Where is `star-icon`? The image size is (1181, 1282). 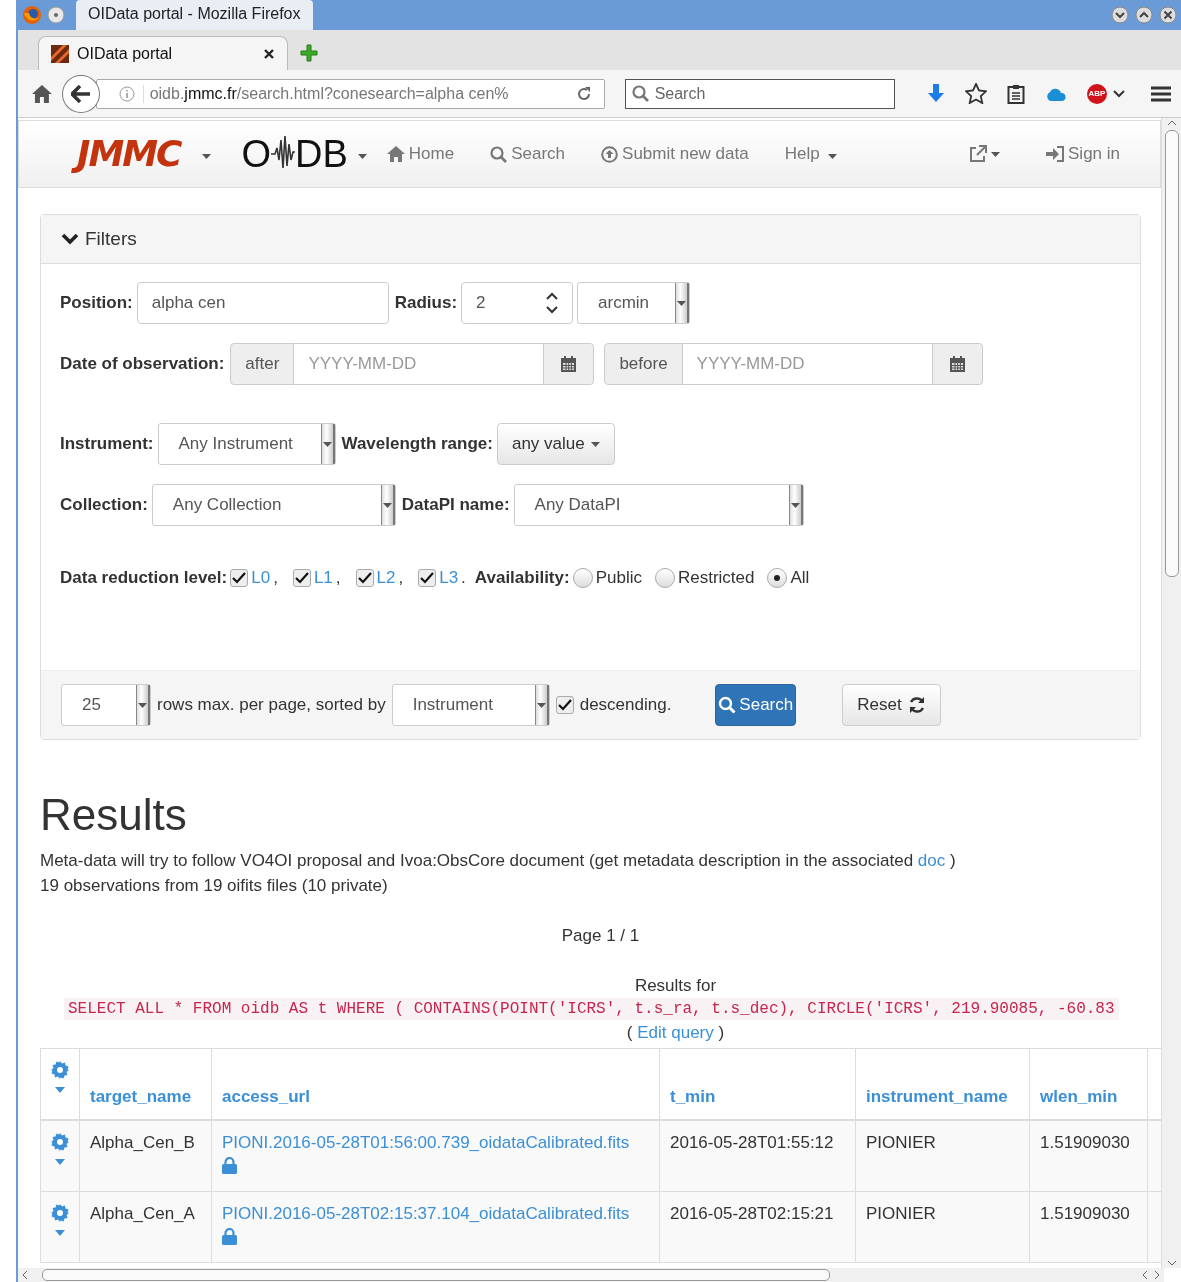 star-icon is located at coordinates (976, 93).